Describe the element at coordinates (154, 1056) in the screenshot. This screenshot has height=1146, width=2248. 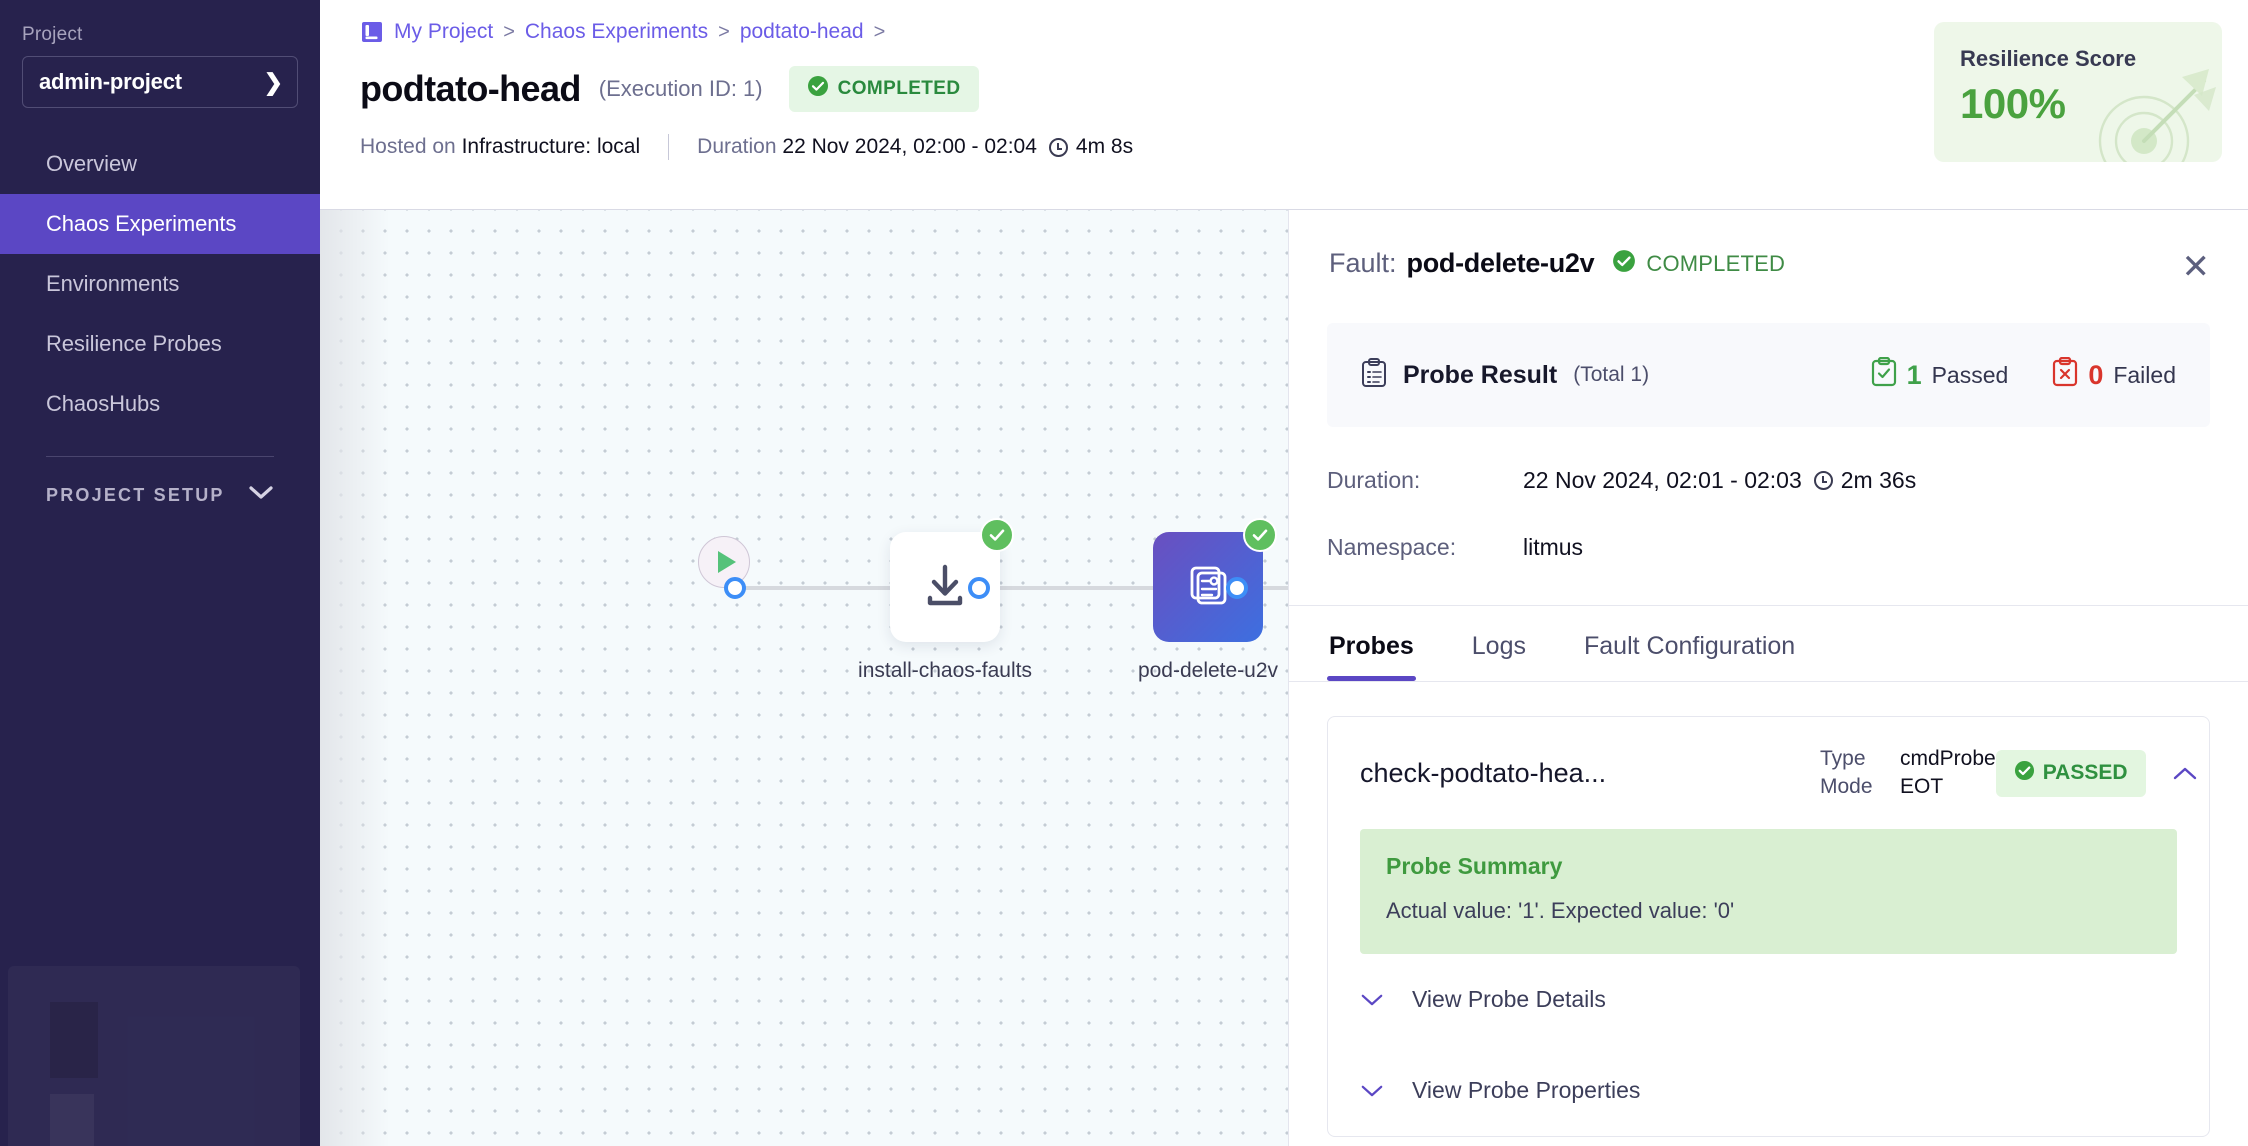
I see `sidebar-bottom-panel` at that location.